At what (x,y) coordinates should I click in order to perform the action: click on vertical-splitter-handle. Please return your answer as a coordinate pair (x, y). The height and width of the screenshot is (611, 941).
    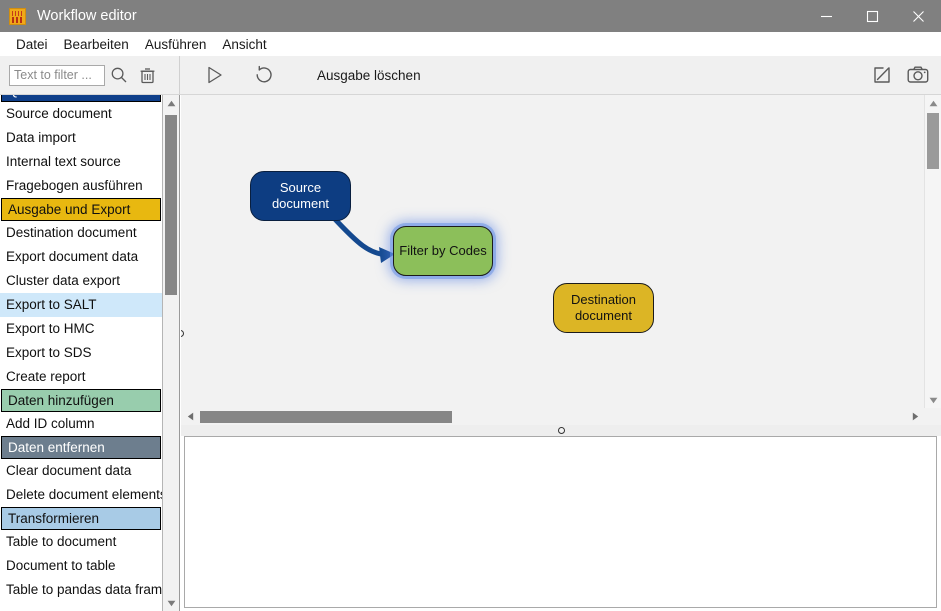
    Looking at the image, I should click on (182, 333).